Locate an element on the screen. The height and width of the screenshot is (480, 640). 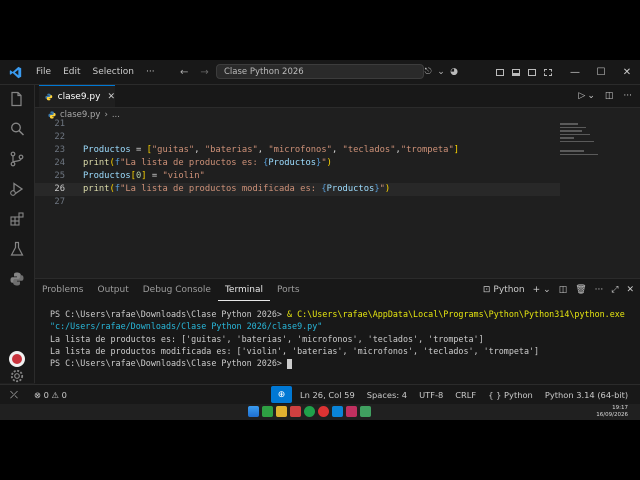
language-mode: { } Python is located at coordinates (510, 395).